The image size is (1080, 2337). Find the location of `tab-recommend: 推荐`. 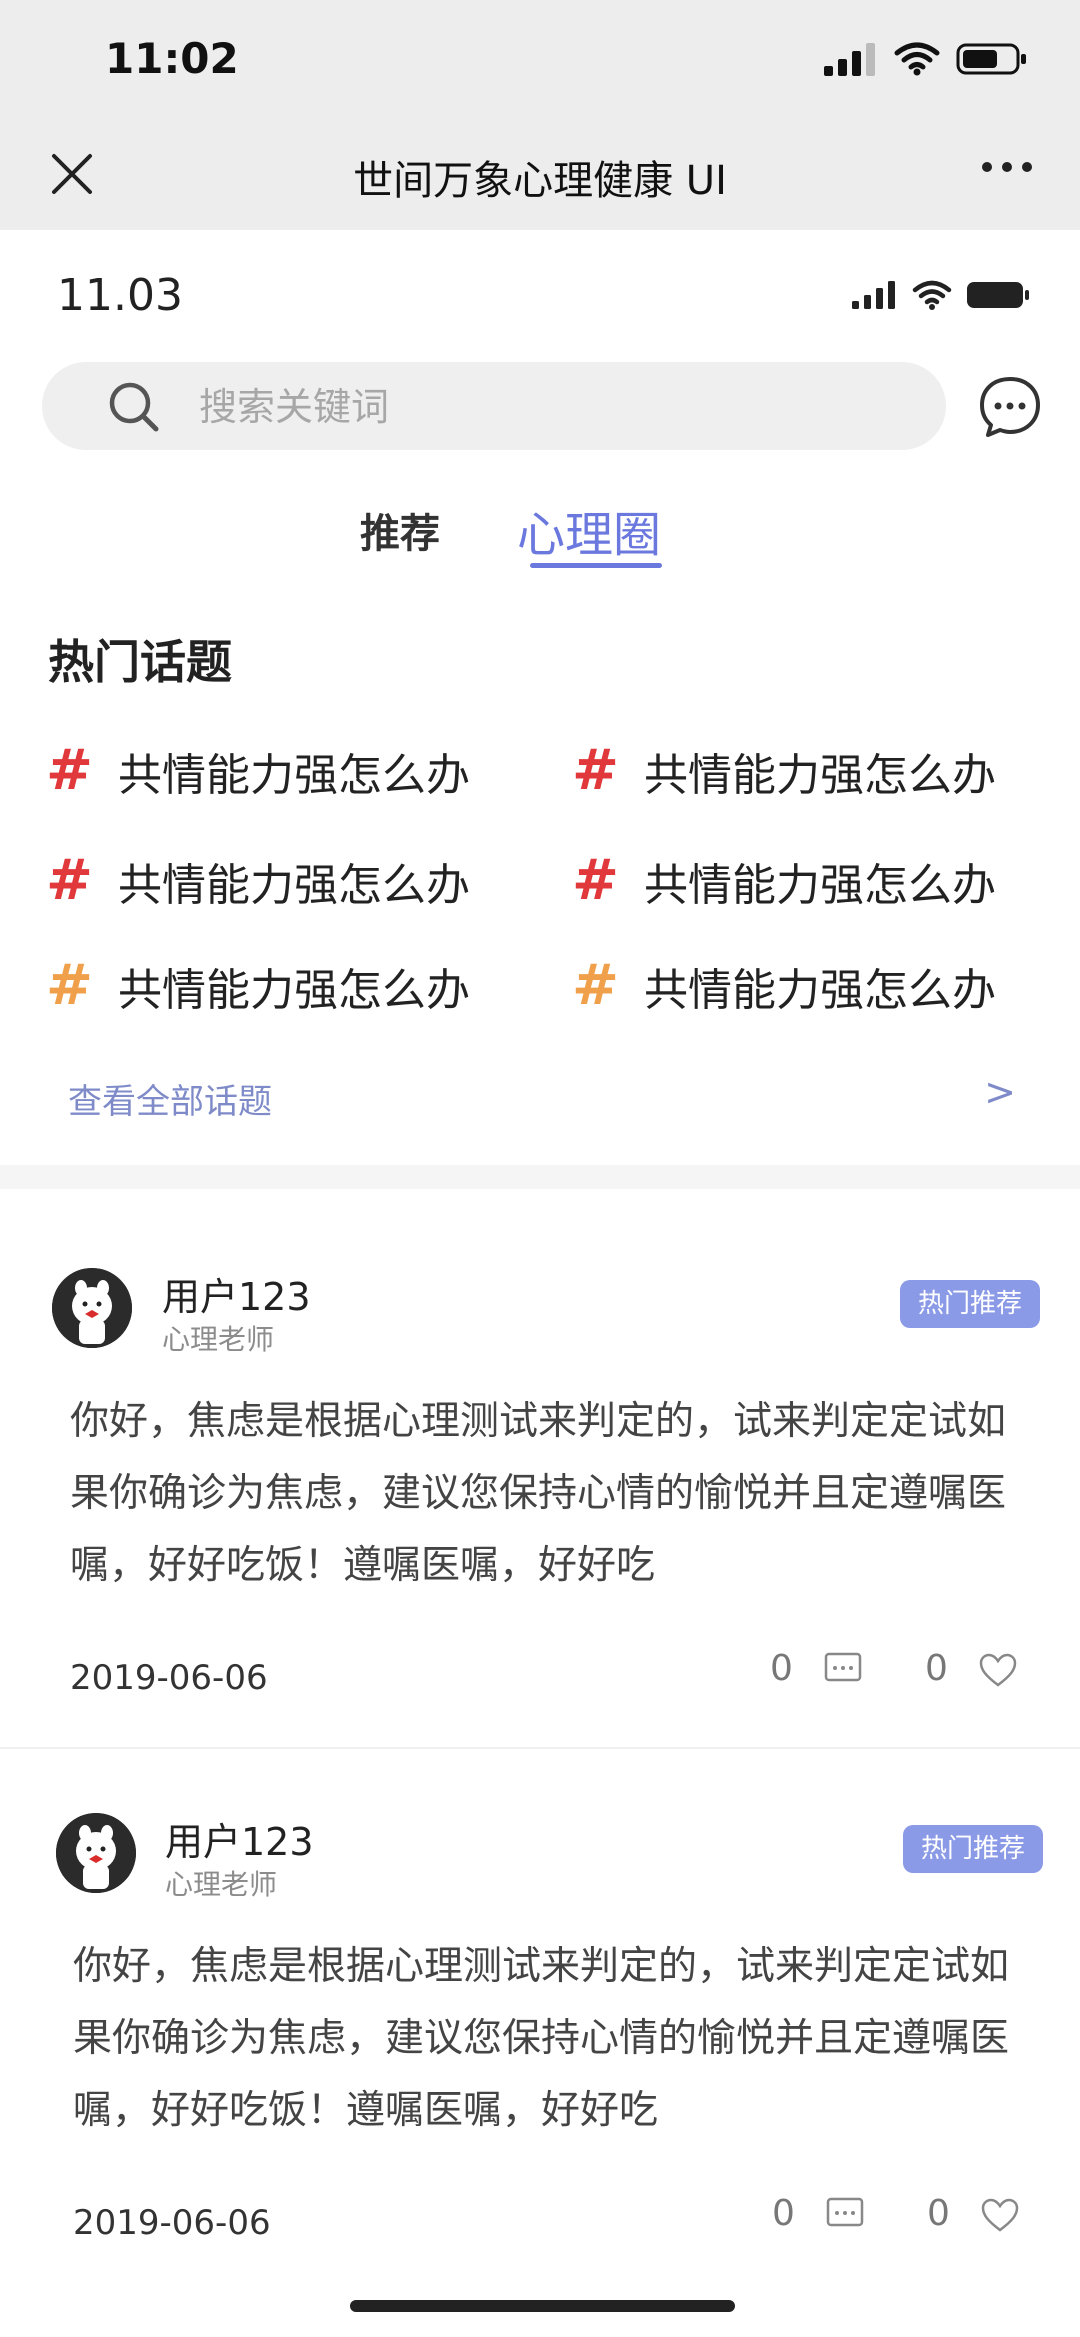

tab-recommend: 推荐 is located at coordinates (400, 530).